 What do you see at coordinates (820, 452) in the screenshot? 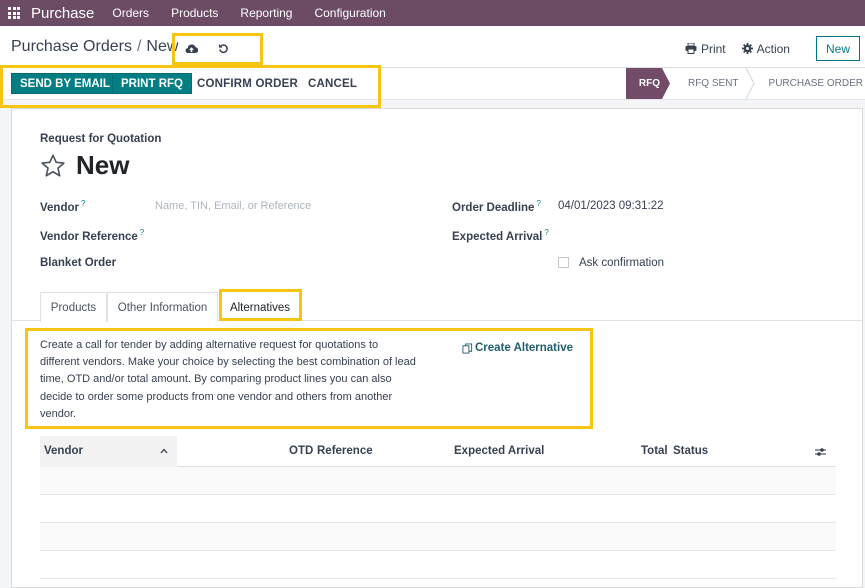
I see `optional-columns-icon` at bounding box center [820, 452].